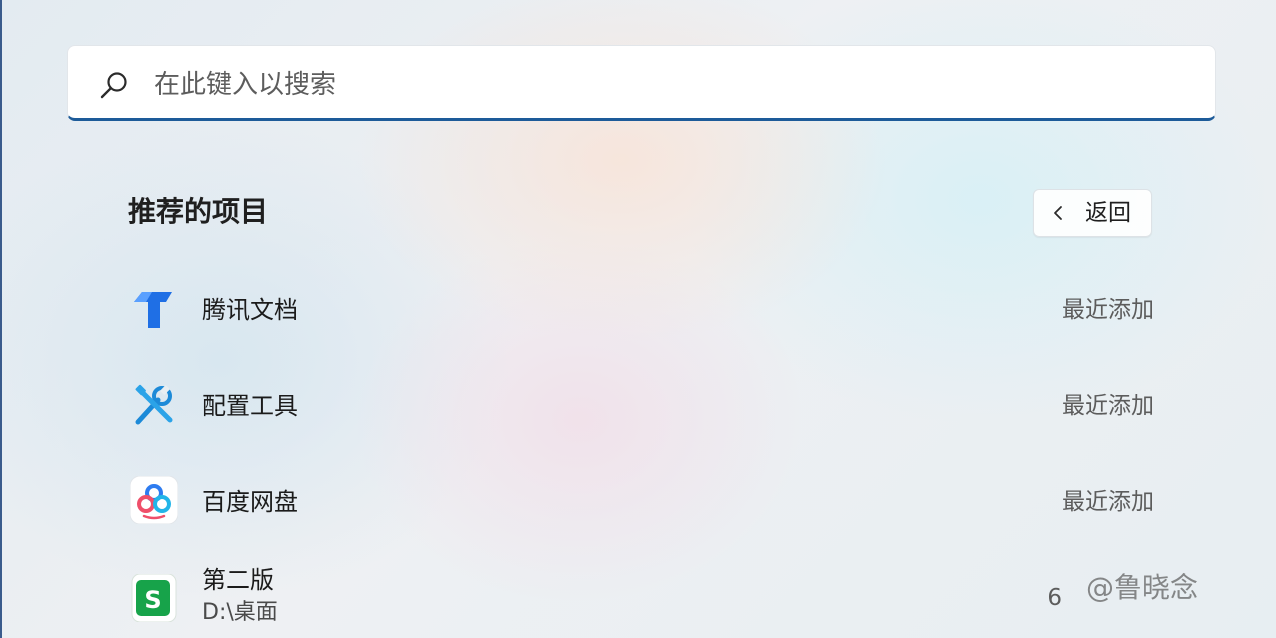 This screenshot has width=1276, height=638. Describe the element at coordinates (640, 406) in the screenshot. I see `list-item-config-tool: 配置工具 最近添加` at that location.